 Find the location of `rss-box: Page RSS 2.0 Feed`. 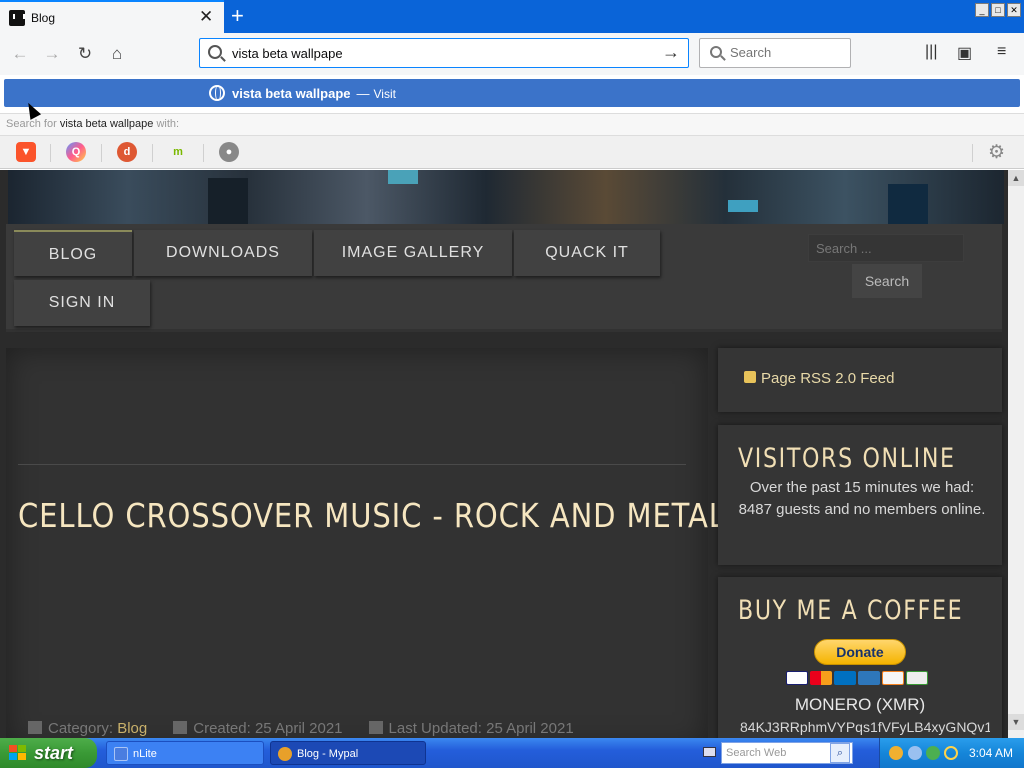

rss-box: Page RSS 2.0 Feed is located at coordinates (860, 380).